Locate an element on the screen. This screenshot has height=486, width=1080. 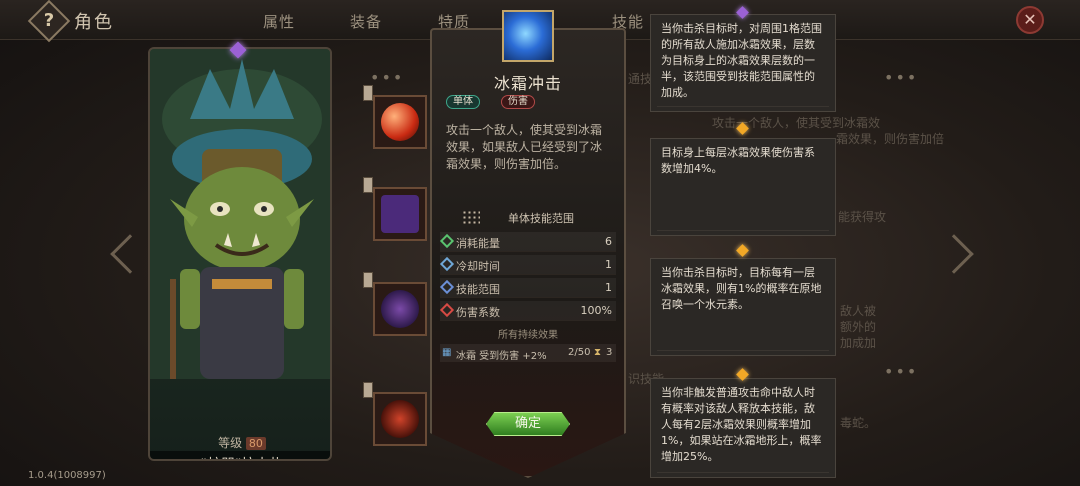
lightning-icon is located at coordinates (400, 214).